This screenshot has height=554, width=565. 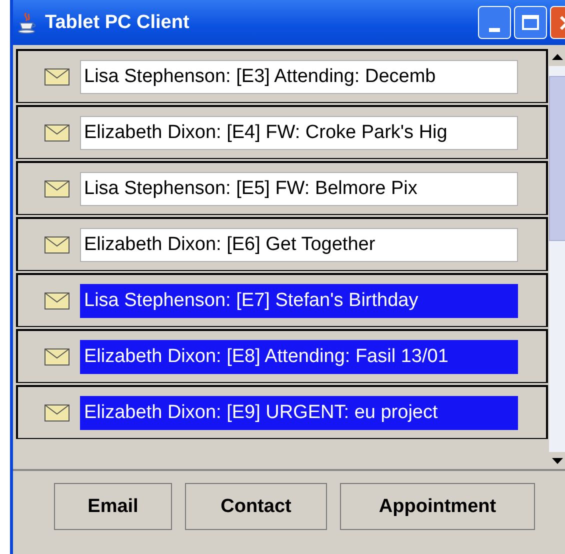 What do you see at coordinates (557, 57) in the screenshot?
I see `scroll-up-icon` at bounding box center [557, 57].